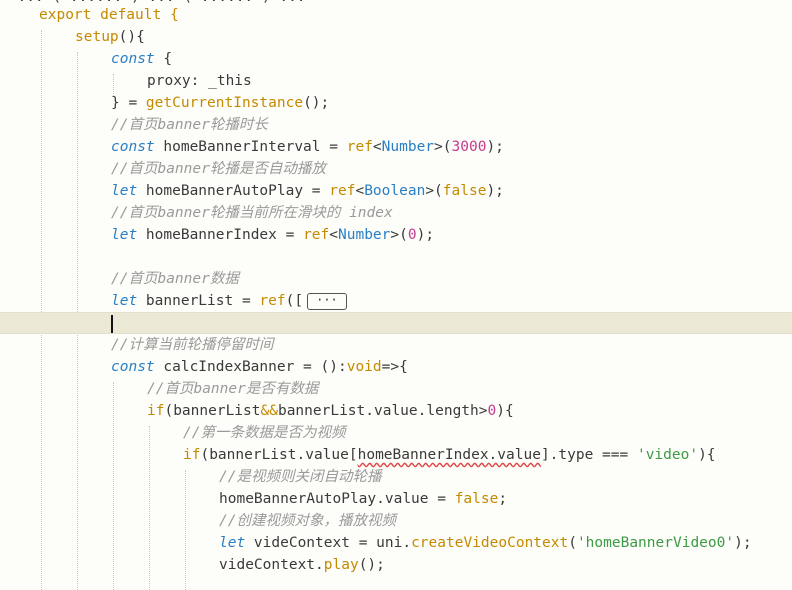  What do you see at coordinates (396, 565) in the screenshot?
I see `code-line: videContext.play();` at bounding box center [396, 565].